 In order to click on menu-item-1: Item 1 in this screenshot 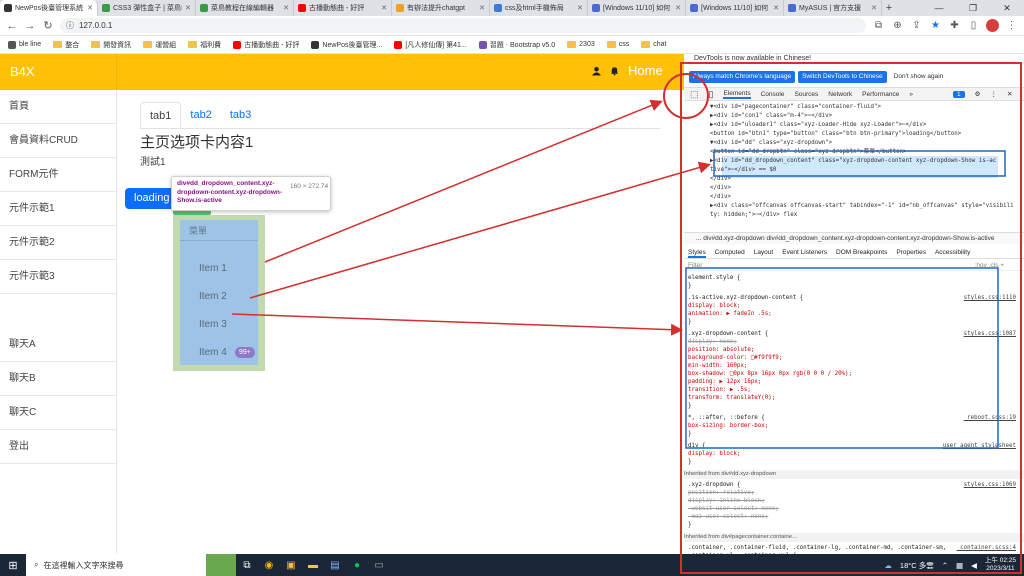, I will do `click(213, 268)`.